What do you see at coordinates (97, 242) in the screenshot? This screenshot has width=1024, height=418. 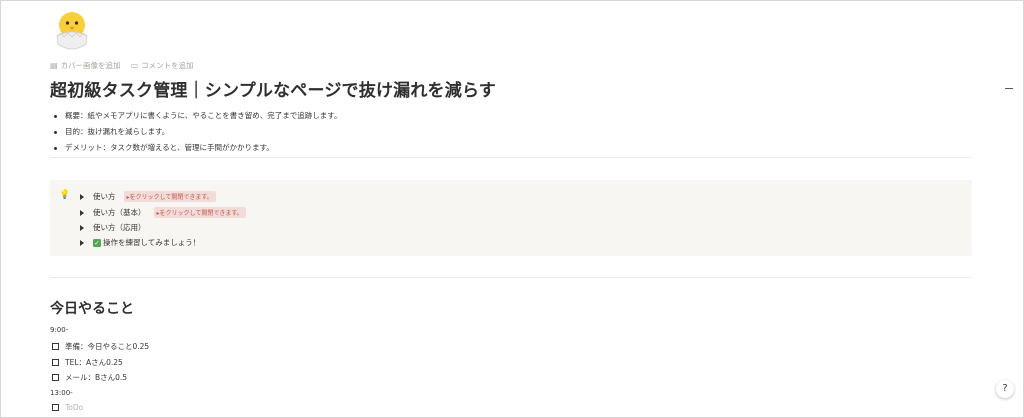 I see `check-mark-icon: ✓` at bounding box center [97, 242].